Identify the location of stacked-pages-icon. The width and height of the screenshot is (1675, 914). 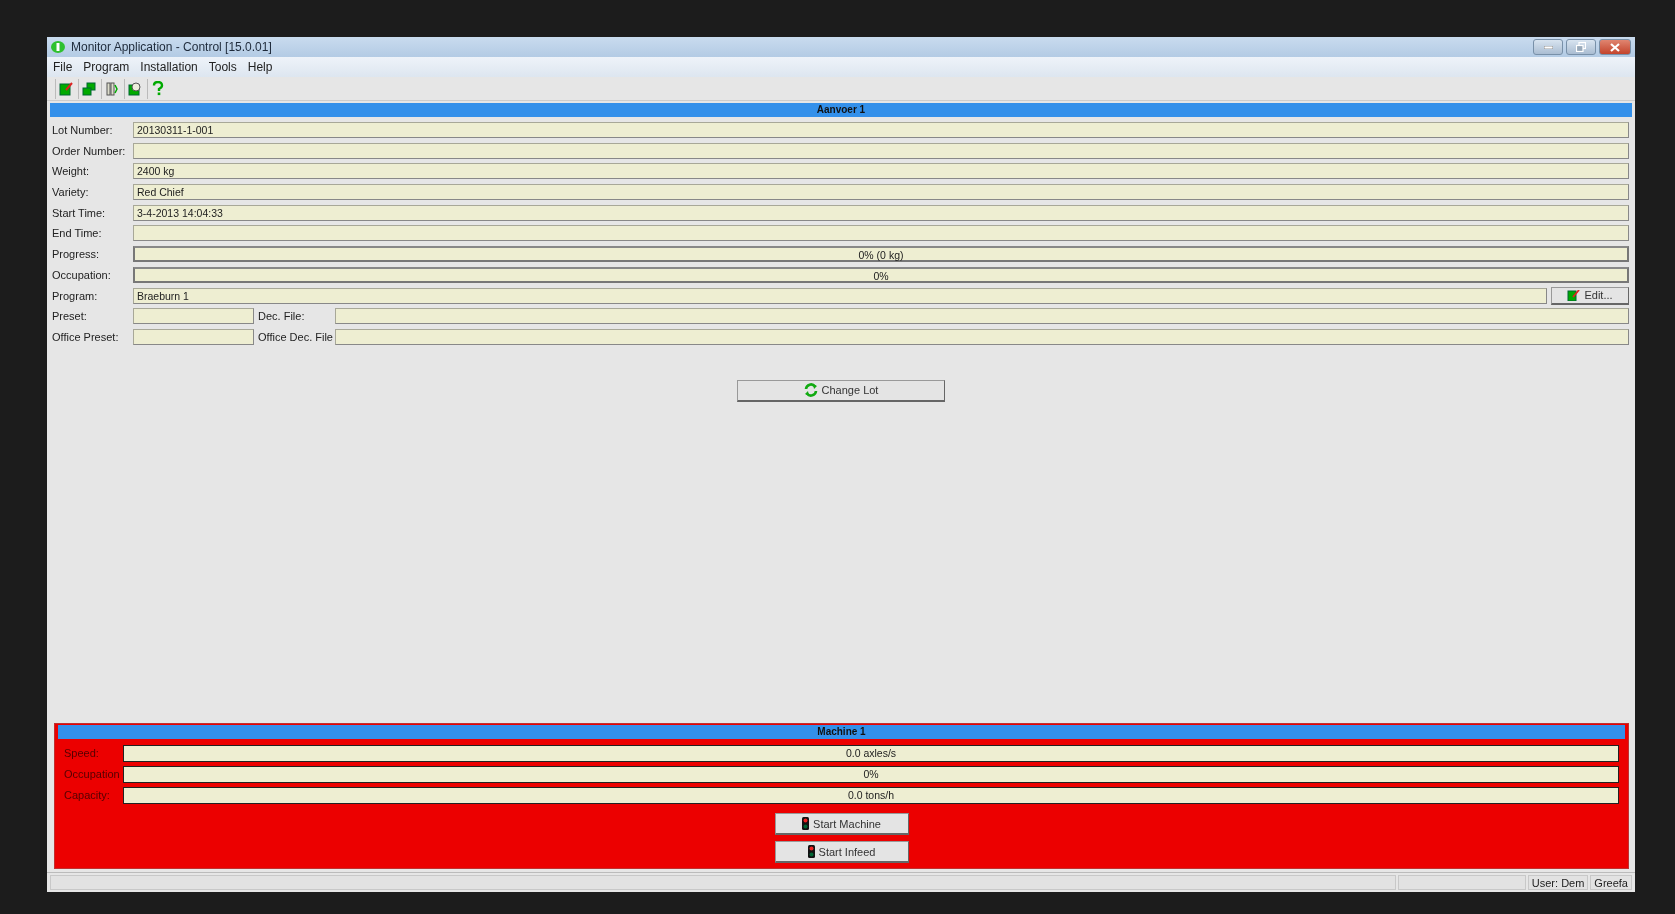
(88, 88).